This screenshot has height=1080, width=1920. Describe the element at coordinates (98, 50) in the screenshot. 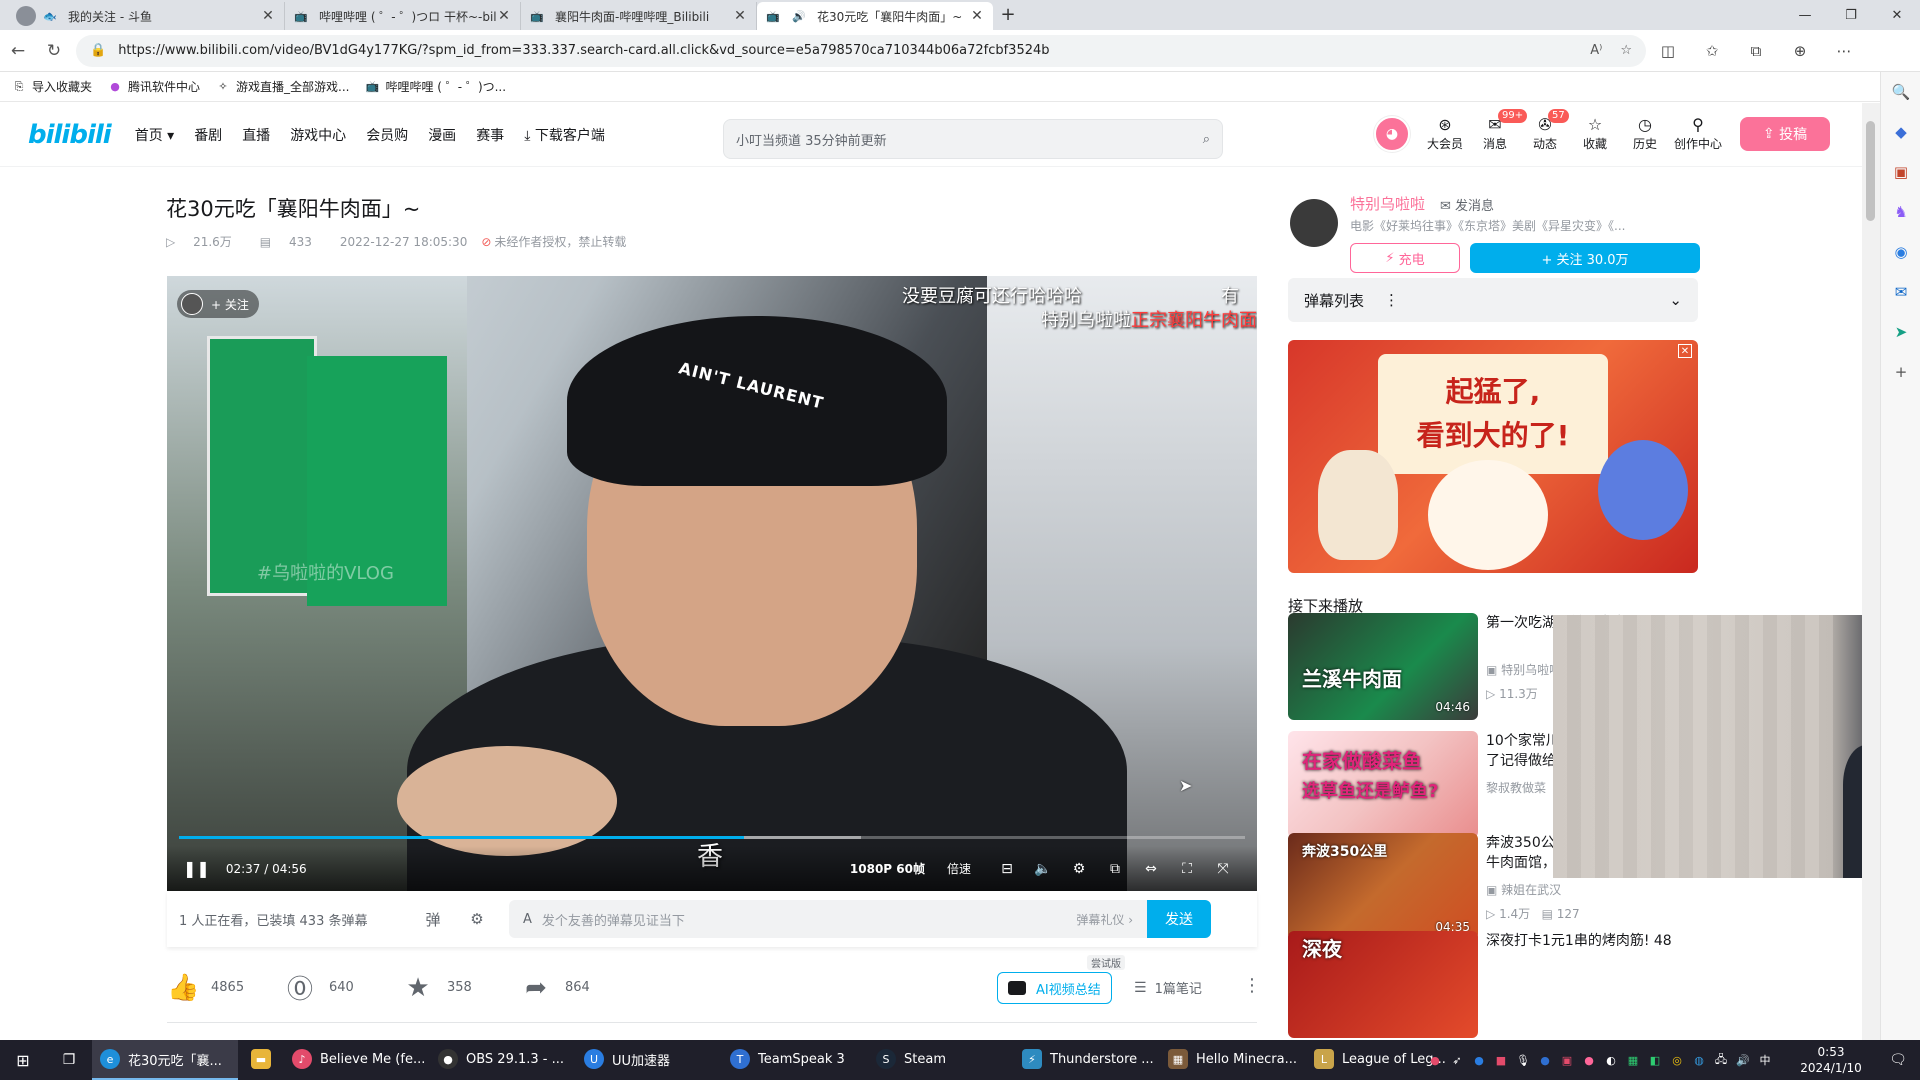

I see `lock-icon: 🔒` at that location.